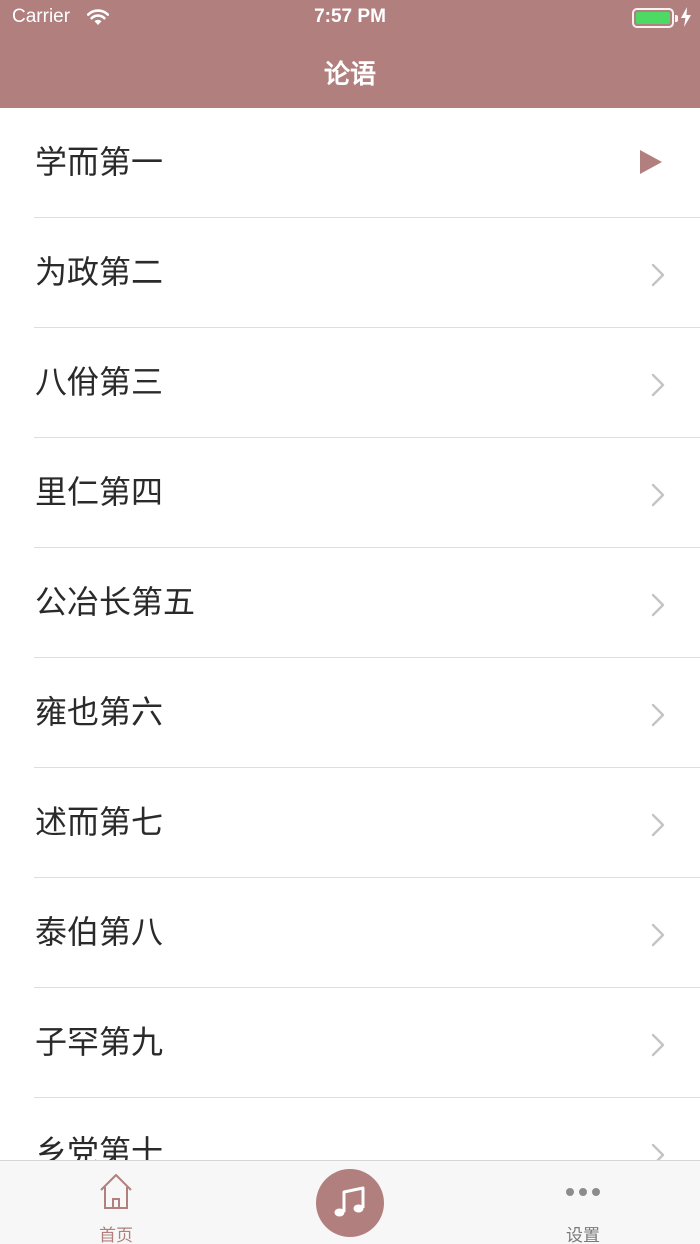  What do you see at coordinates (99, 822) in the screenshot?
I see `chapter-label: 述而第七` at bounding box center [99, 822].